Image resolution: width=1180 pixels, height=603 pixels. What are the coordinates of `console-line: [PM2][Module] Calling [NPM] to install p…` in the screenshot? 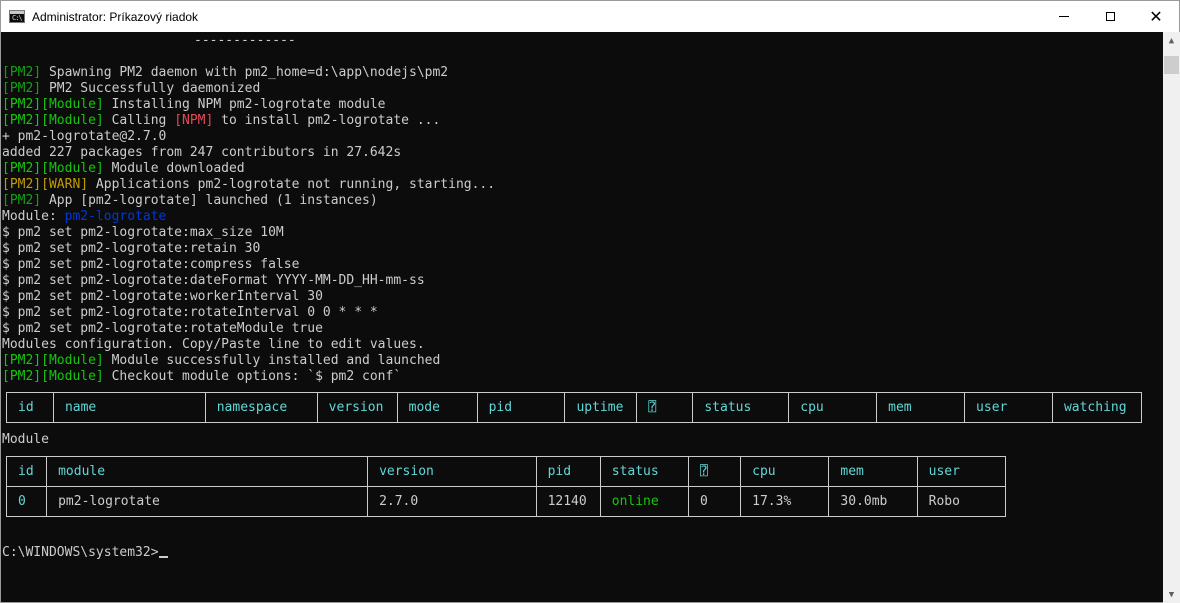 It's located at (221, 121).